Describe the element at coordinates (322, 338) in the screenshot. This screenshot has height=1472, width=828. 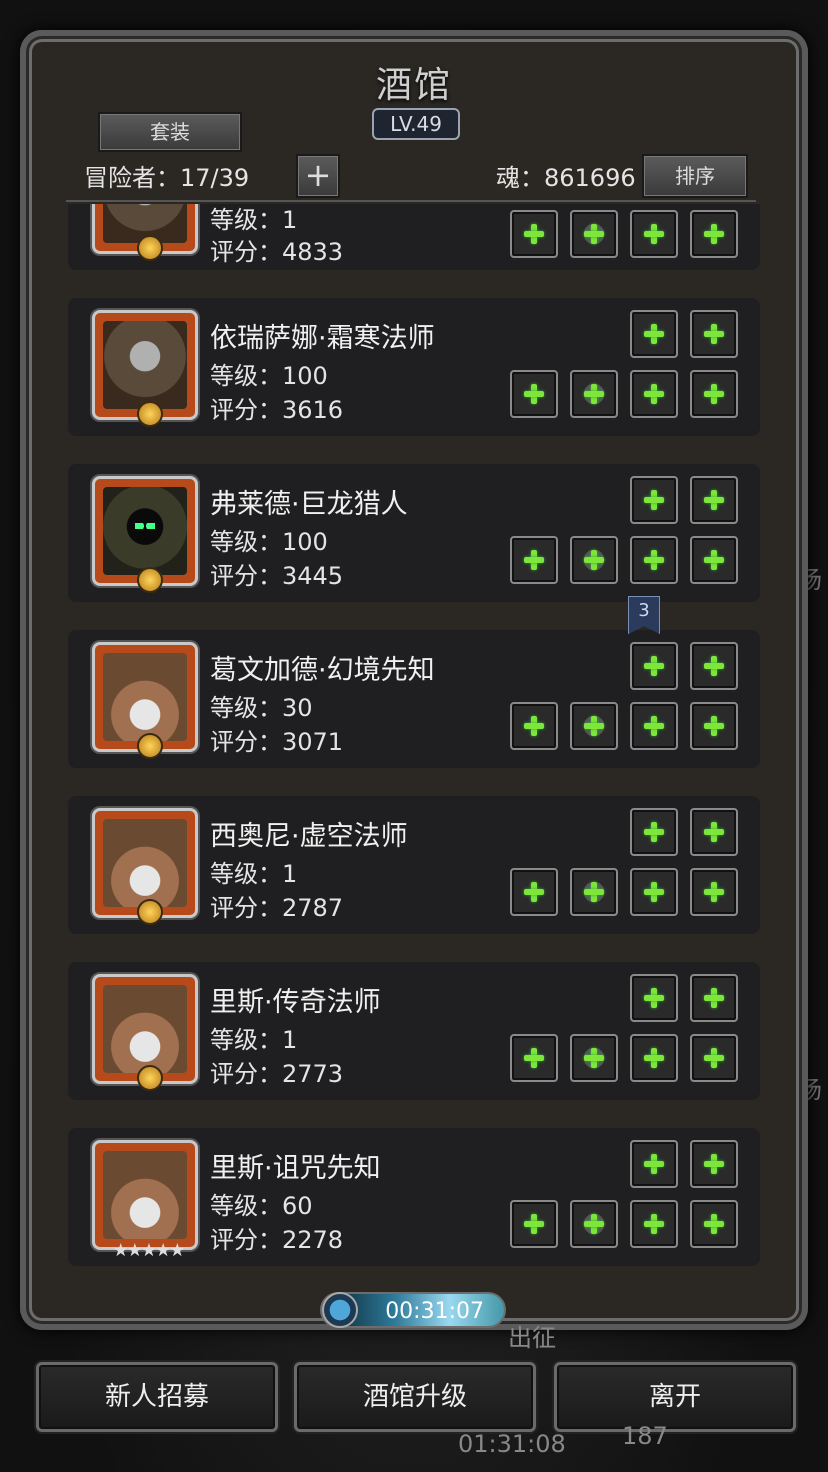
I see `hero-name: 依瑞萨娜·霜寒法师` at that location.